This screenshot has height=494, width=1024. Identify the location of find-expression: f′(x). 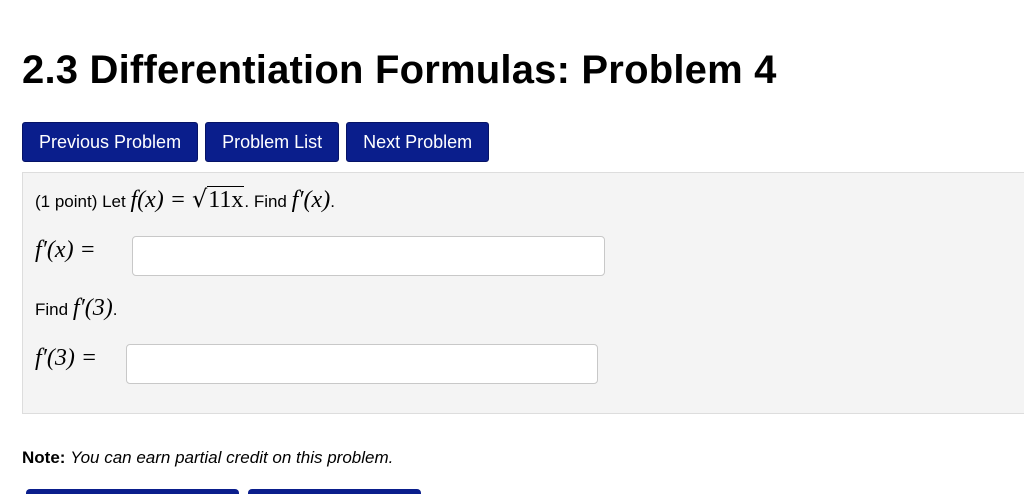
(311, 200).